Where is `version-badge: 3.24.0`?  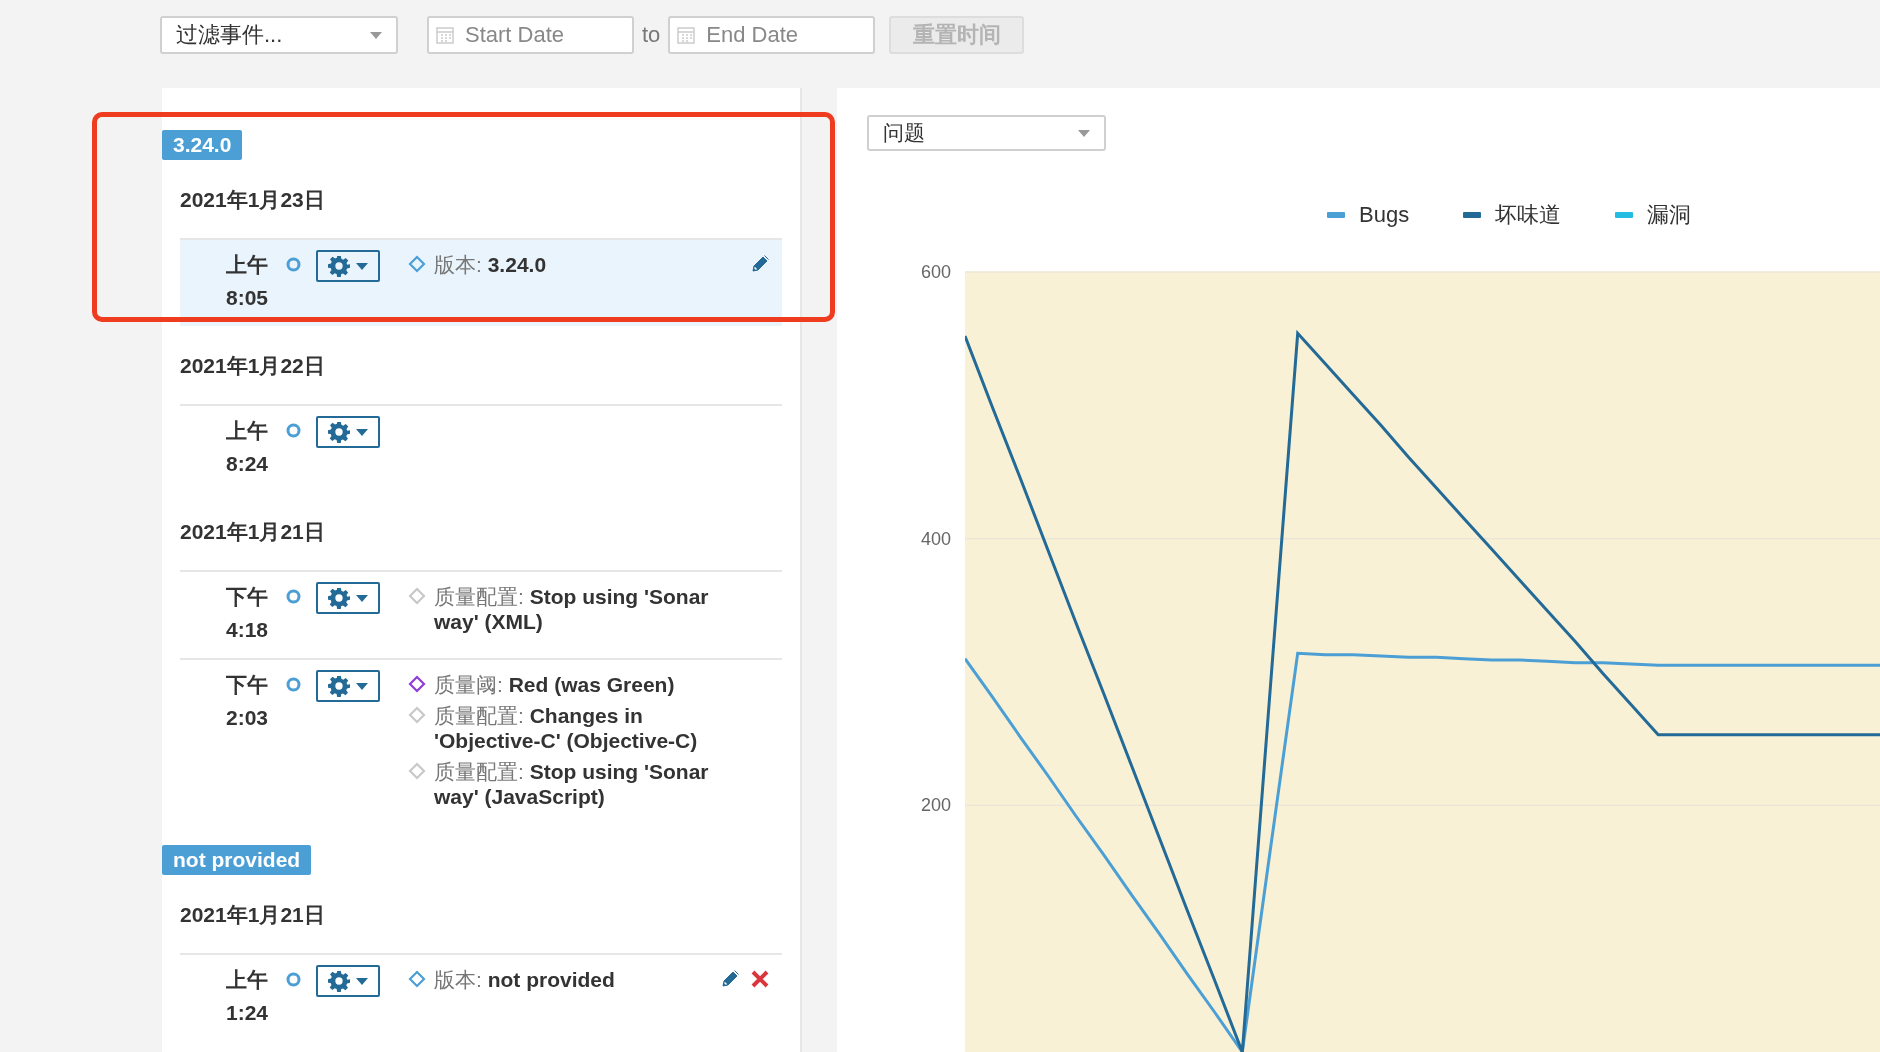
version-badge: 3.24.0 is located at coordinates (202, 145).